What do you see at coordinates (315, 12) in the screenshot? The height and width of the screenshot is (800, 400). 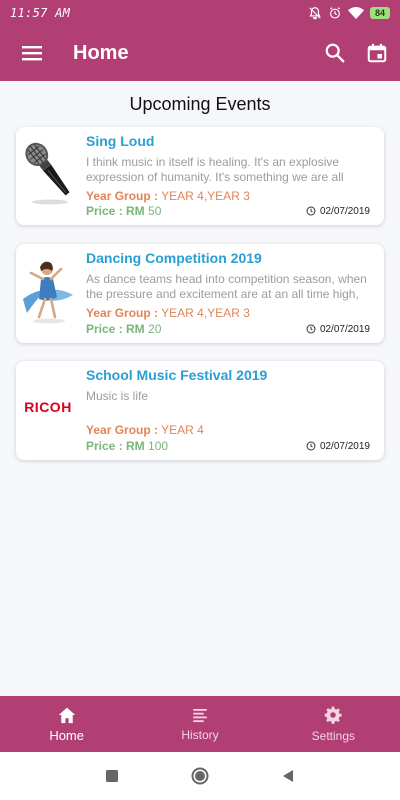 I see `mute-icon` at bounding box center [315, 12].